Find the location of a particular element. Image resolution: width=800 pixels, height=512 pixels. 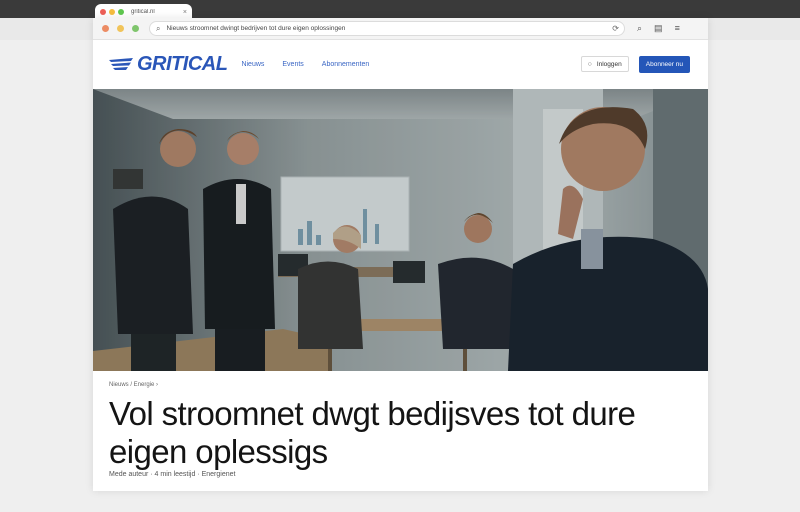

site-logo: GRITICAL is located at coordinates (168, 64).